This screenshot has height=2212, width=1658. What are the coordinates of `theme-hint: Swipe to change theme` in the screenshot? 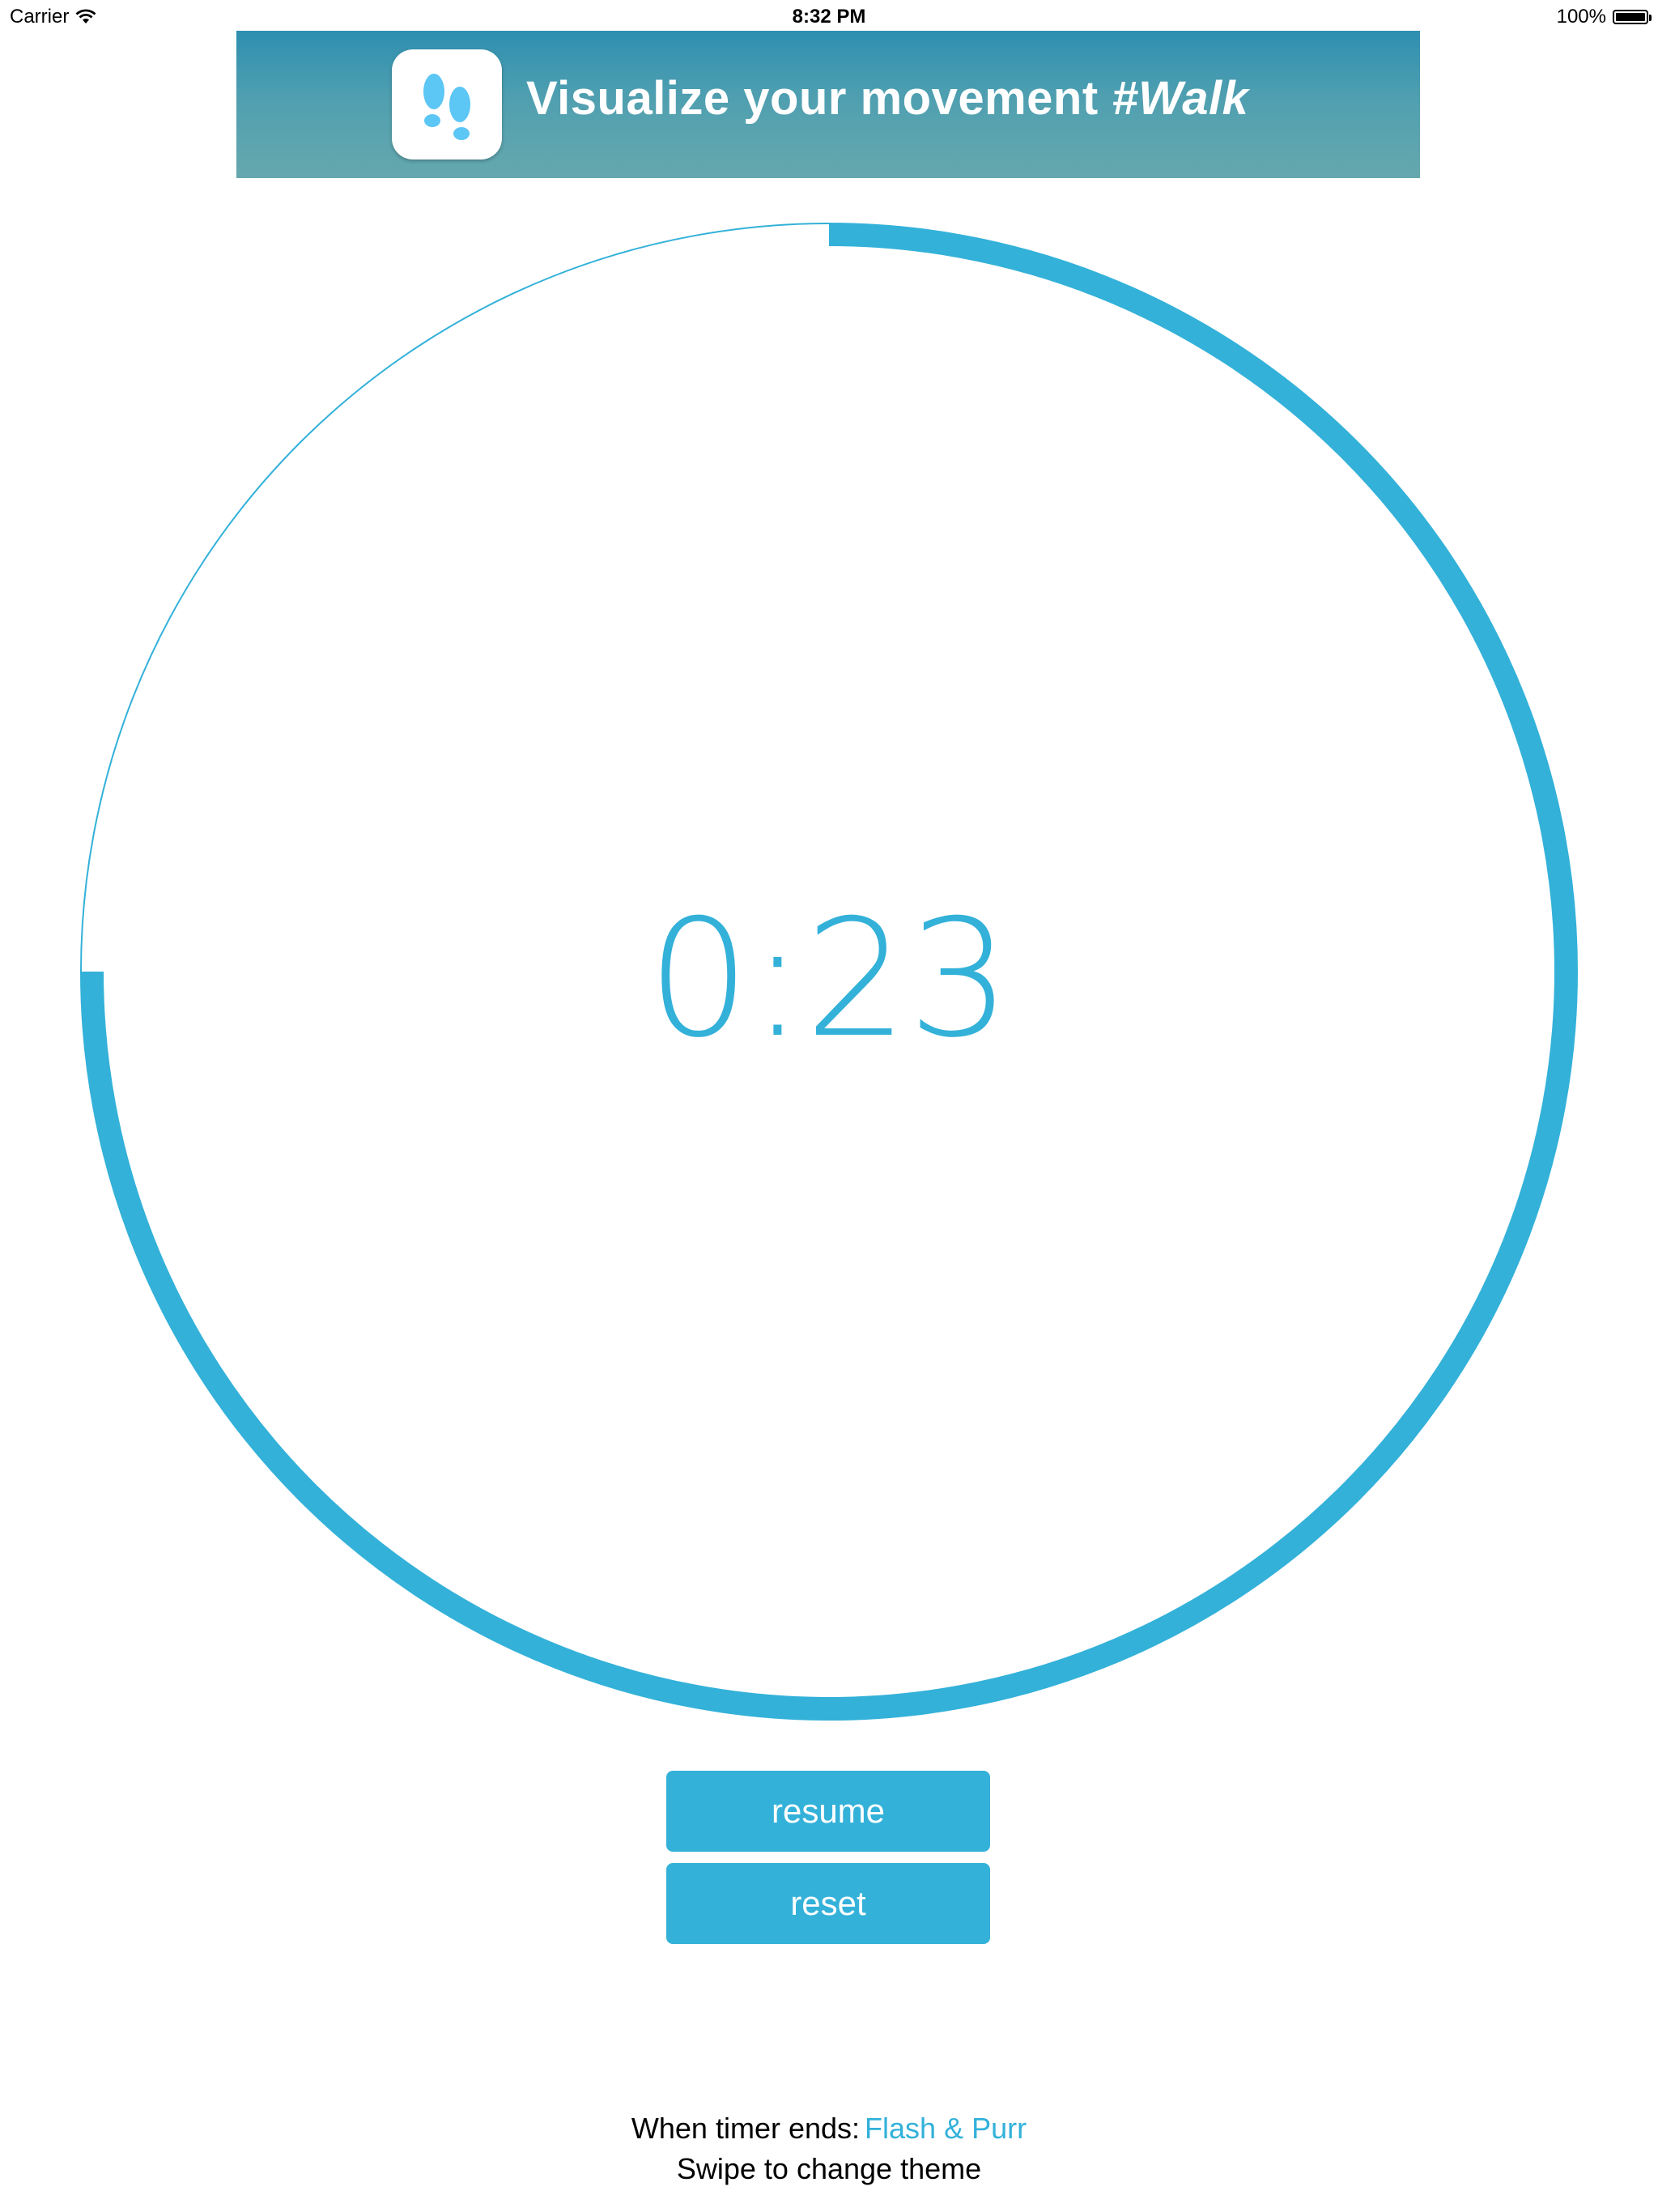 It's located at (829, 2168).